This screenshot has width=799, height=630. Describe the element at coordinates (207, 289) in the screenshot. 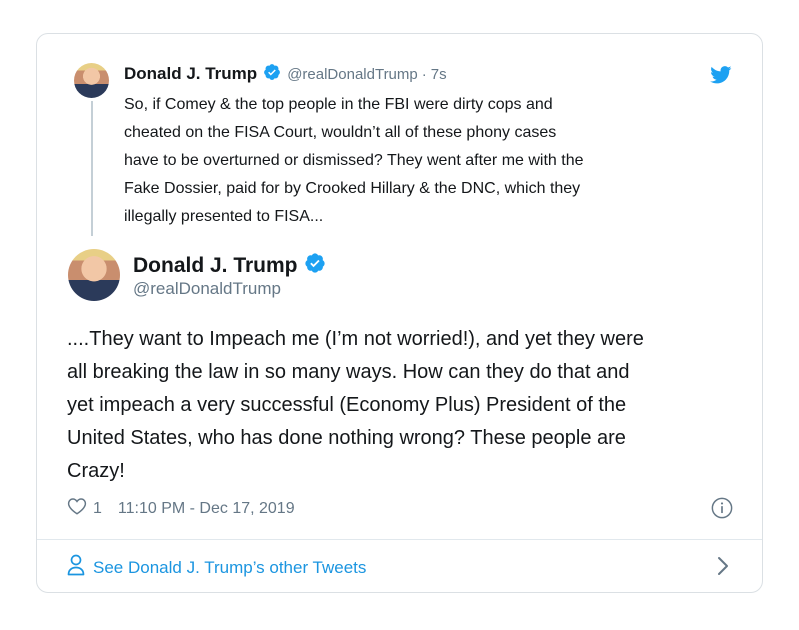

I see `main-author-handle: @realDonaldTrump` at that location.